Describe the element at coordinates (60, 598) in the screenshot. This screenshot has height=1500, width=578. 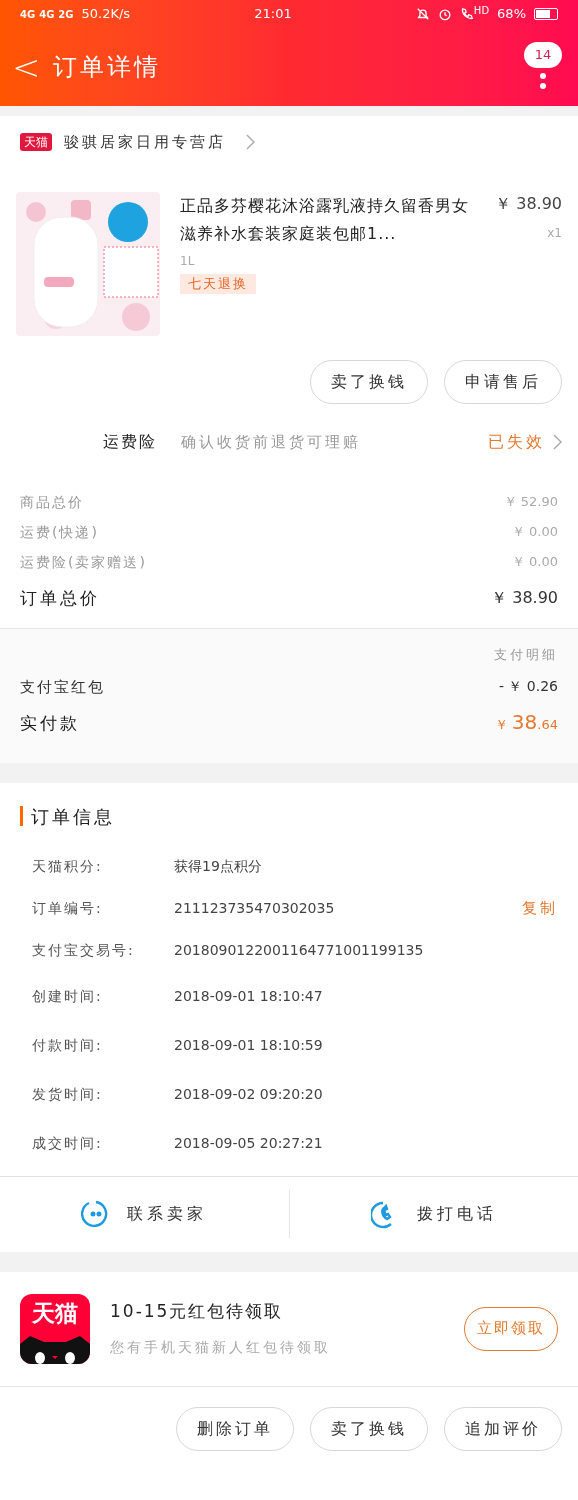
I see `price-label: 订单总价` at that location.